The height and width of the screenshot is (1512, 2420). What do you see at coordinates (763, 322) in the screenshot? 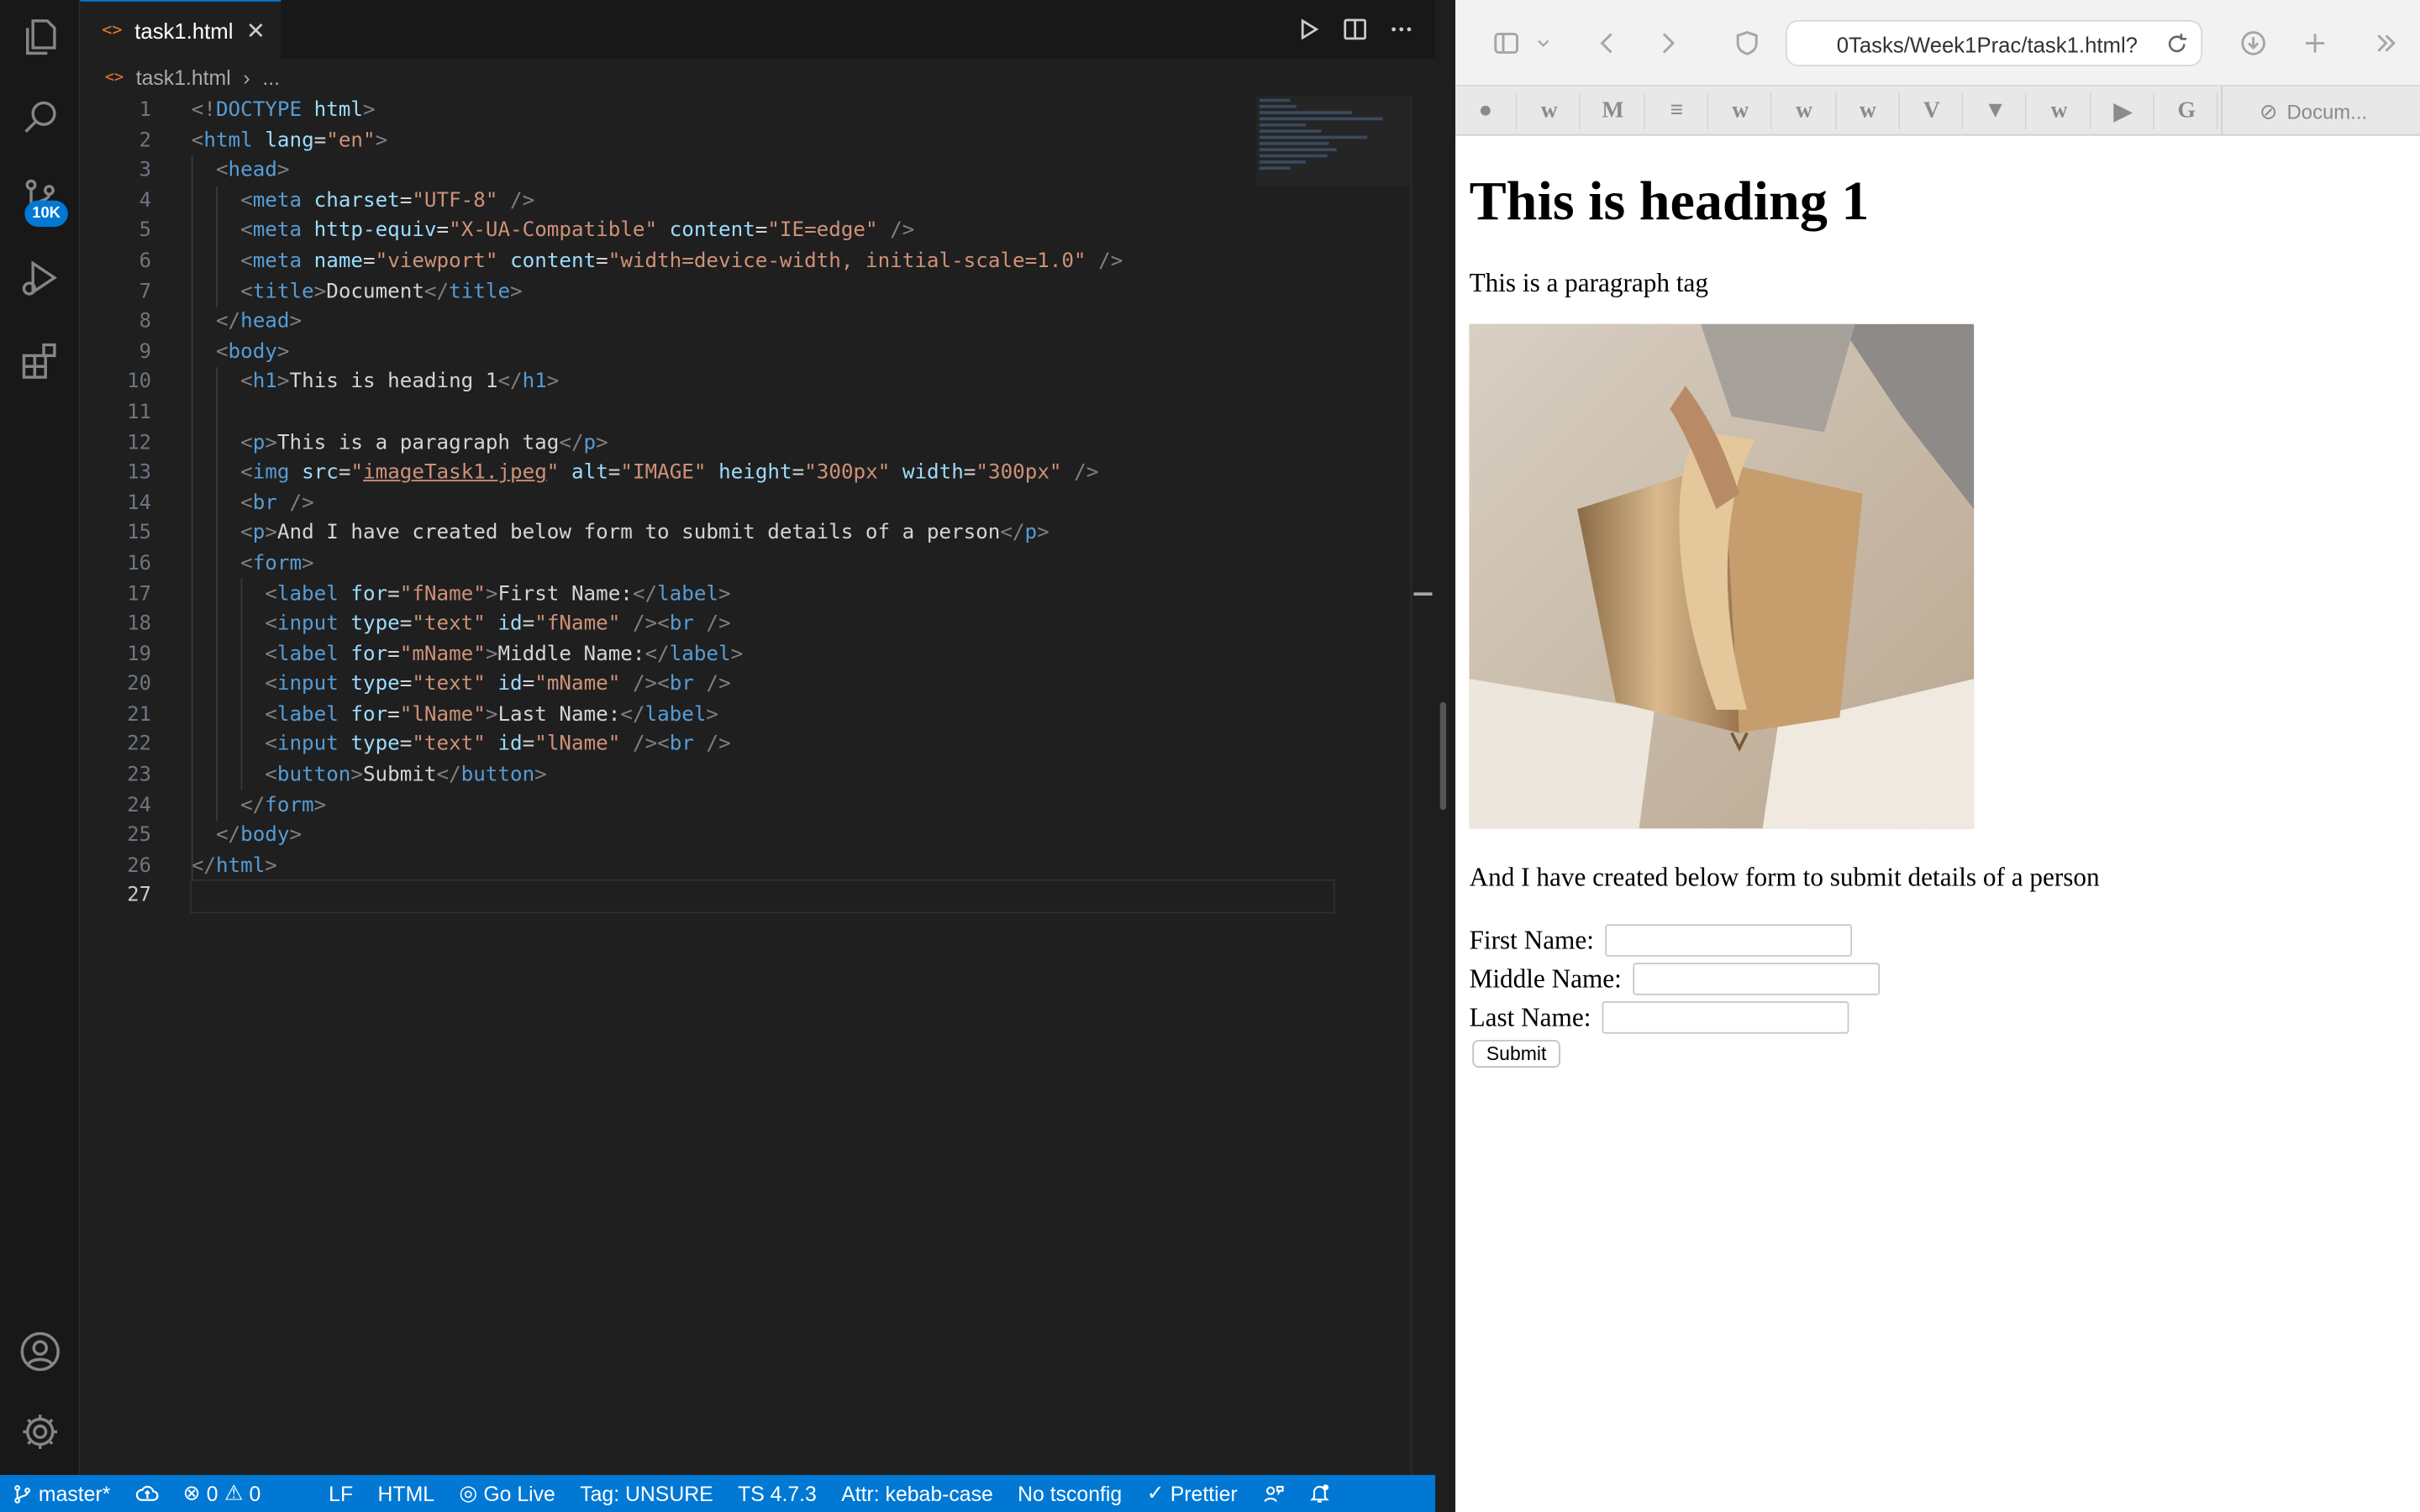
I see `code-line: </head>` at bounding box center [763, 322].